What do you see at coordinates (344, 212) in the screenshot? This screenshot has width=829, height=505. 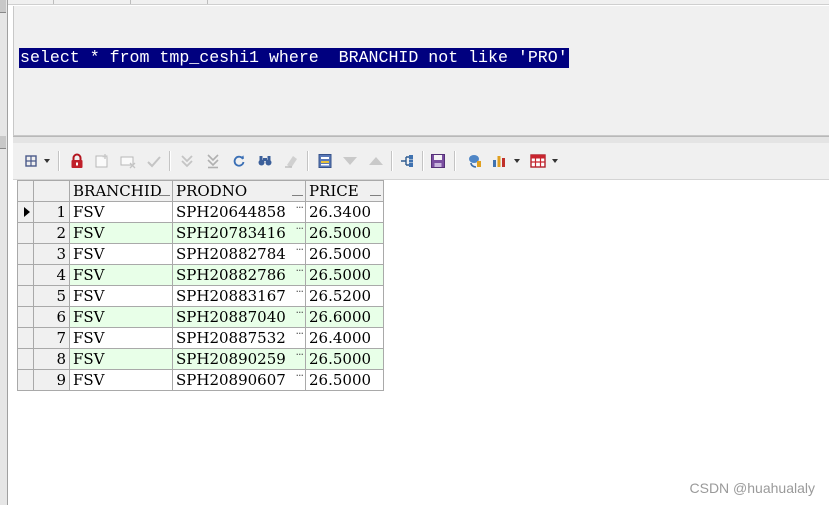 I see `cell-price: 26.3400` at bounding box center [344, 212].